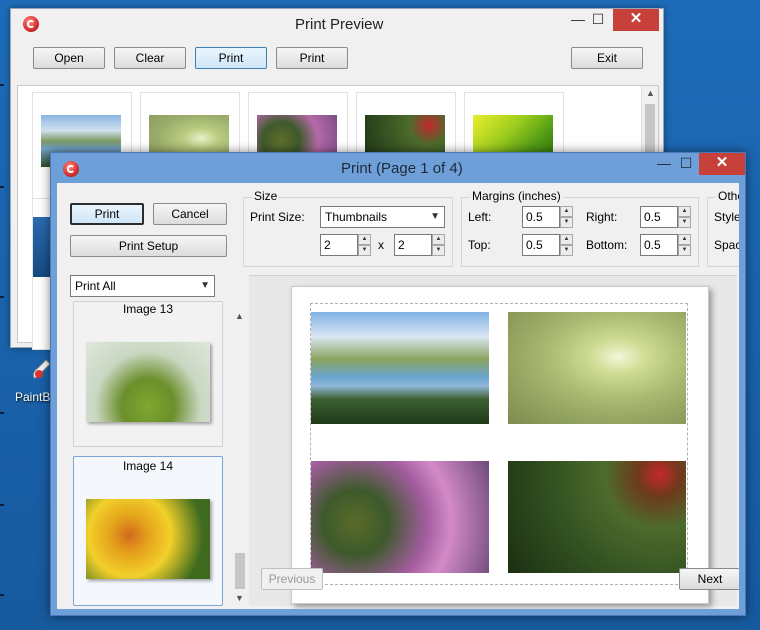  Describe the element at coordinates (516, 196) in the screenshot. I see `margins-group-label: Margins (inches)` at that location.